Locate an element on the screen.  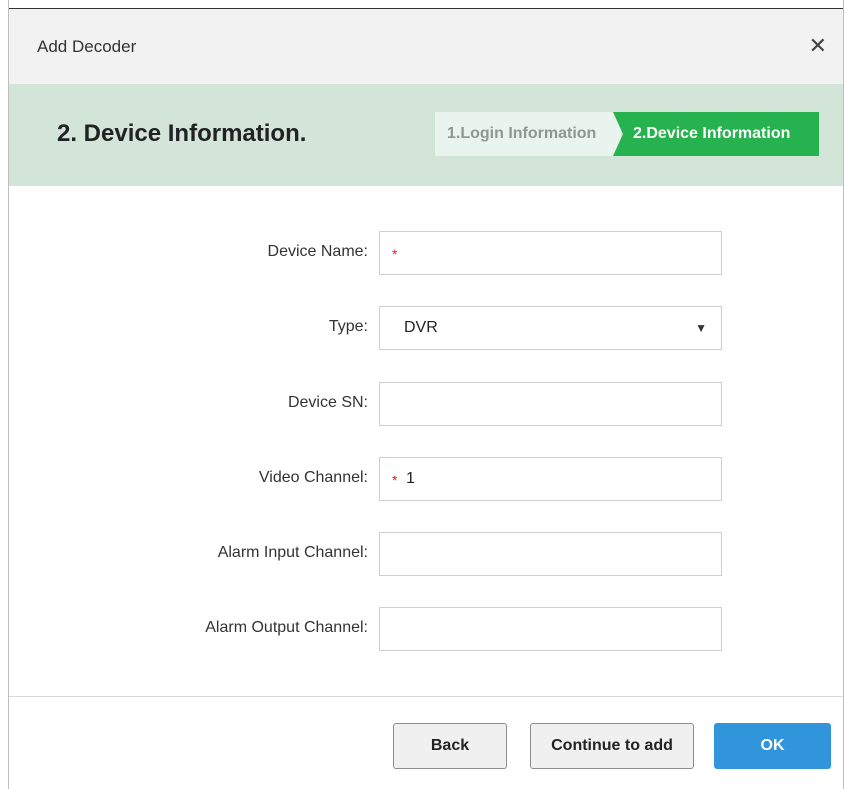
step-device-information: 2.Device Information is located at coordinates (716, 134).